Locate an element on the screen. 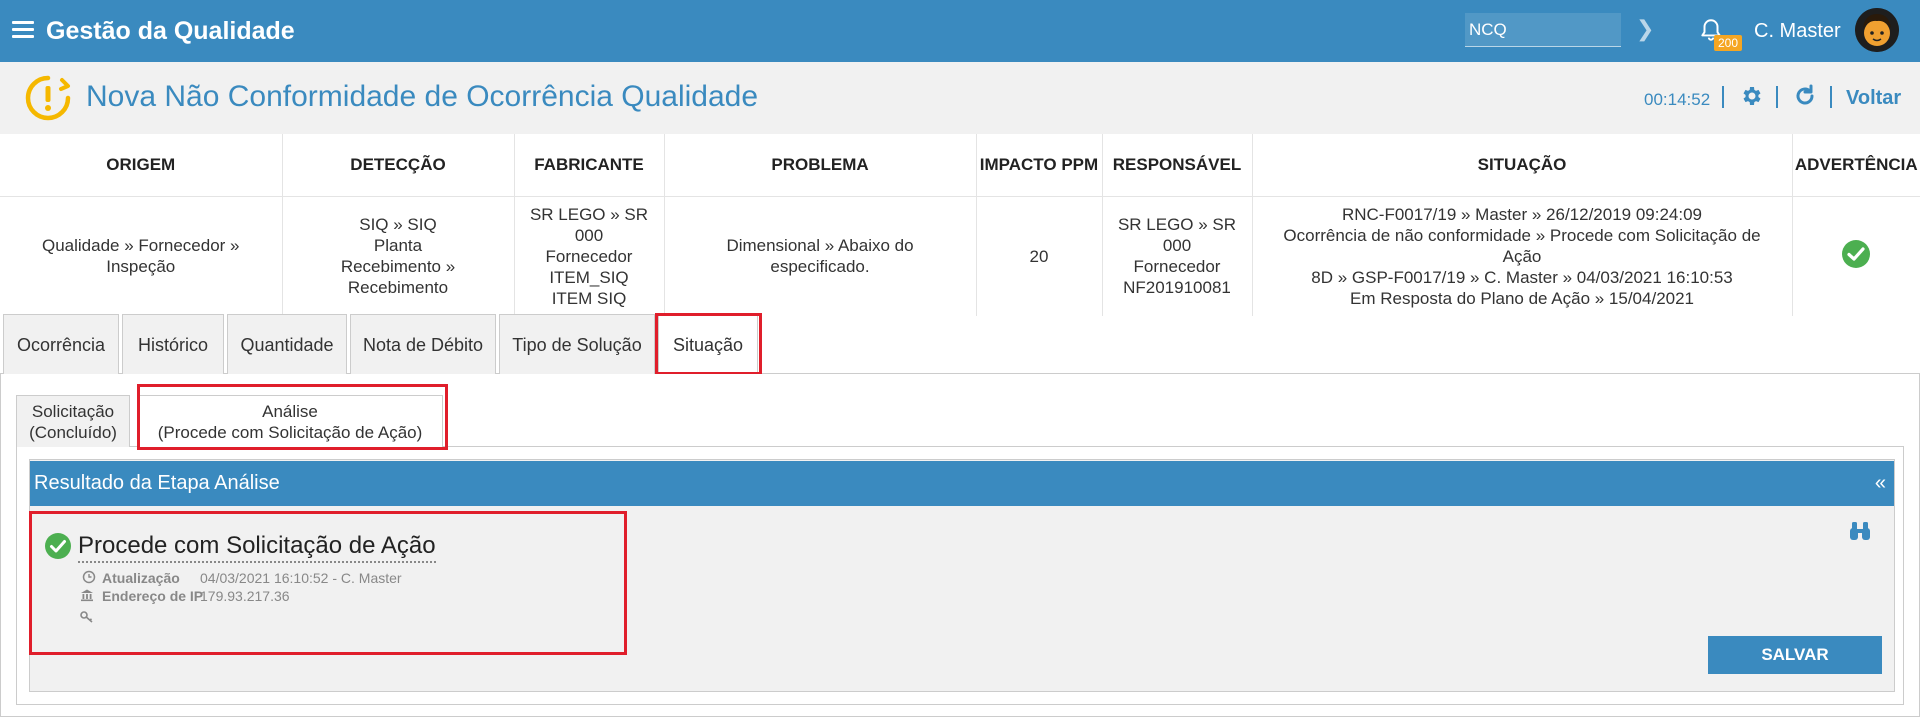 The image size is (1920, 717). bank-icon is located at coordinates (87, 595).